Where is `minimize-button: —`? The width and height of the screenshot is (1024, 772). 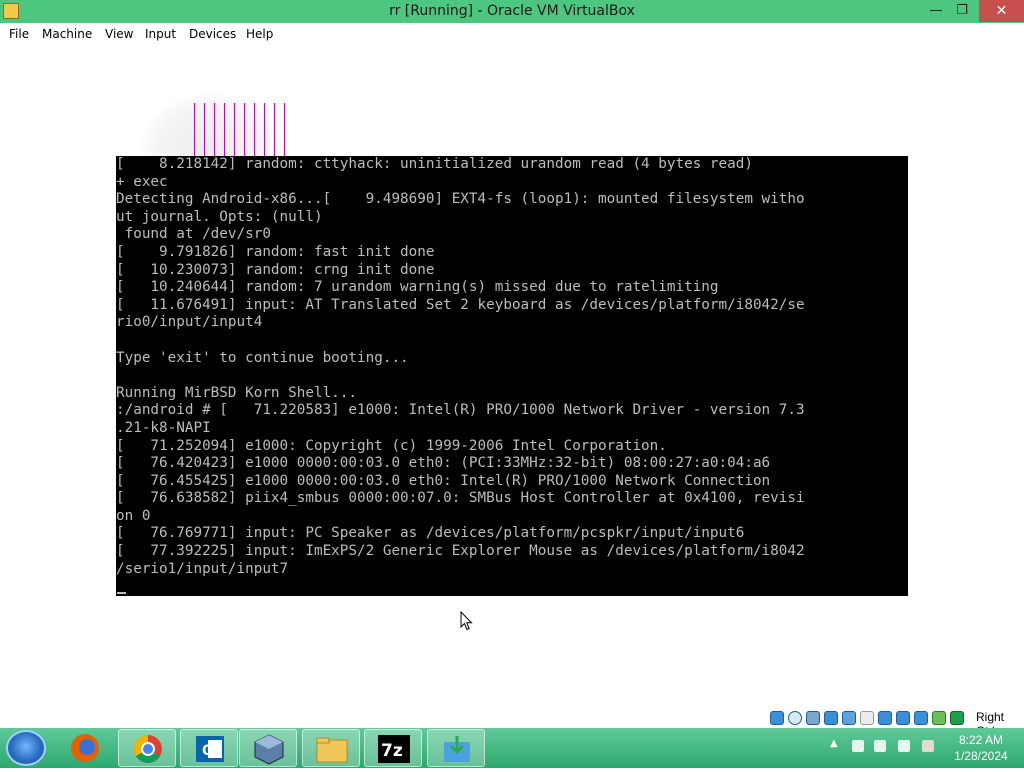
minimize-button: — is located at coordinates (936, 11).